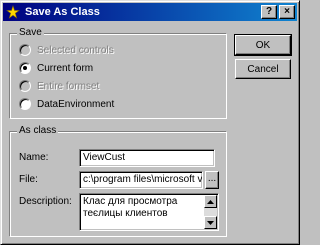  What do you see at coordinates (68, 86) in the screenshot?
I see `radio-label: Entire formset` at bounding box center [68, 86].